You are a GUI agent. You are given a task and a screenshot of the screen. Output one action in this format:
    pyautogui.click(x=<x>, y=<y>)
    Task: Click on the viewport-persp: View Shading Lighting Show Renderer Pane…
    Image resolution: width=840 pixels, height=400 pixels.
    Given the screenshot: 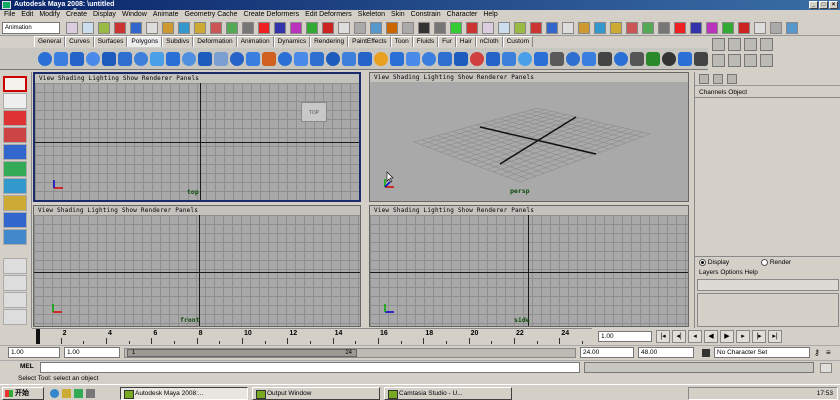 What is the action you would take?
    pyautogui.click(x=529, y=137)
    